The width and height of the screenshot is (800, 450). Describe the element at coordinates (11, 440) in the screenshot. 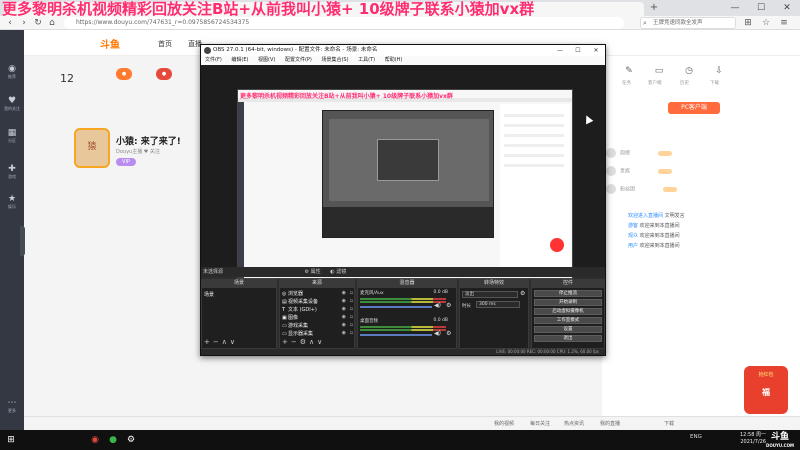

I see `start-icon: ⊞` at that location.